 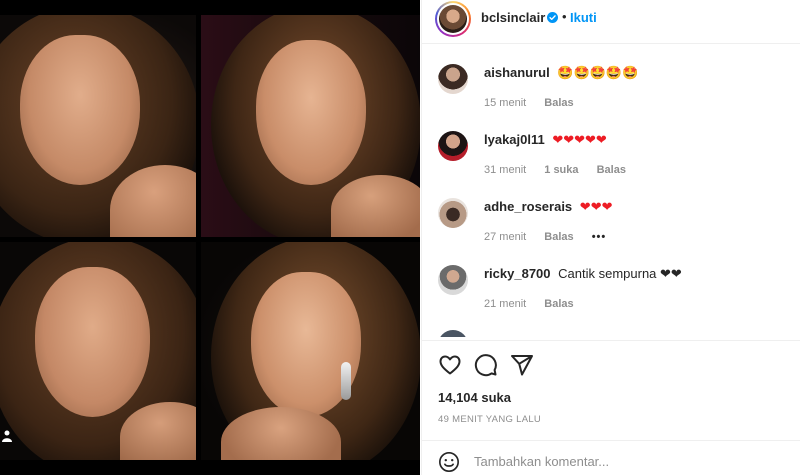 I want to click on comment-body: Cantik sempurna ❤❤, so click(x=620, y=273).